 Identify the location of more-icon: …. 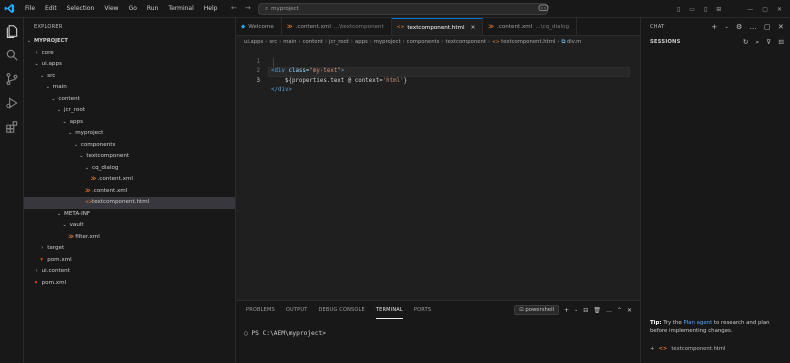
(753, 27).